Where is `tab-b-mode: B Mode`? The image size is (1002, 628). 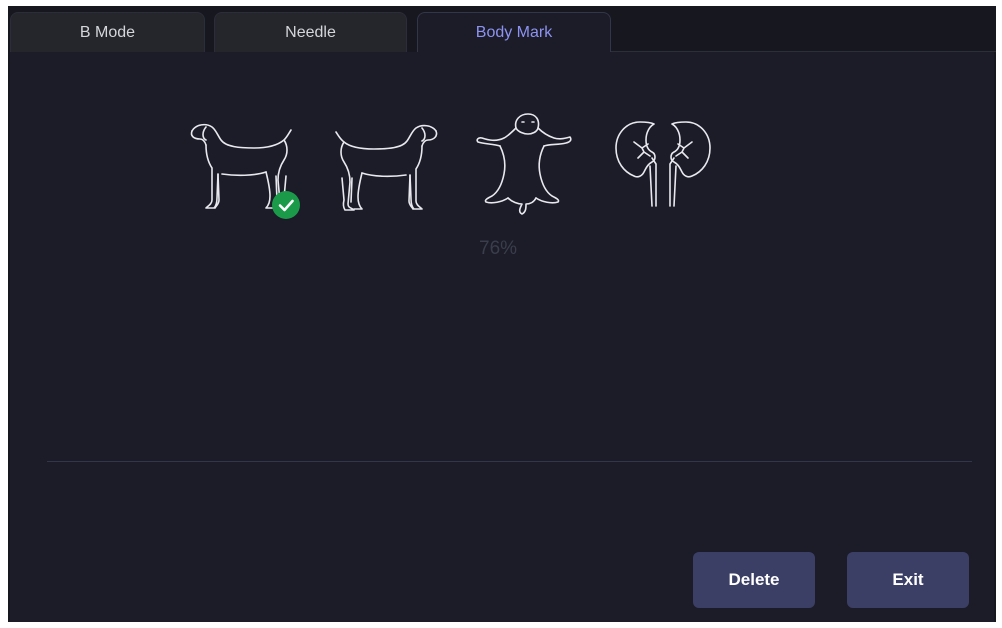 tab-b-mode: B Mode is located at coordinates (107, 32).